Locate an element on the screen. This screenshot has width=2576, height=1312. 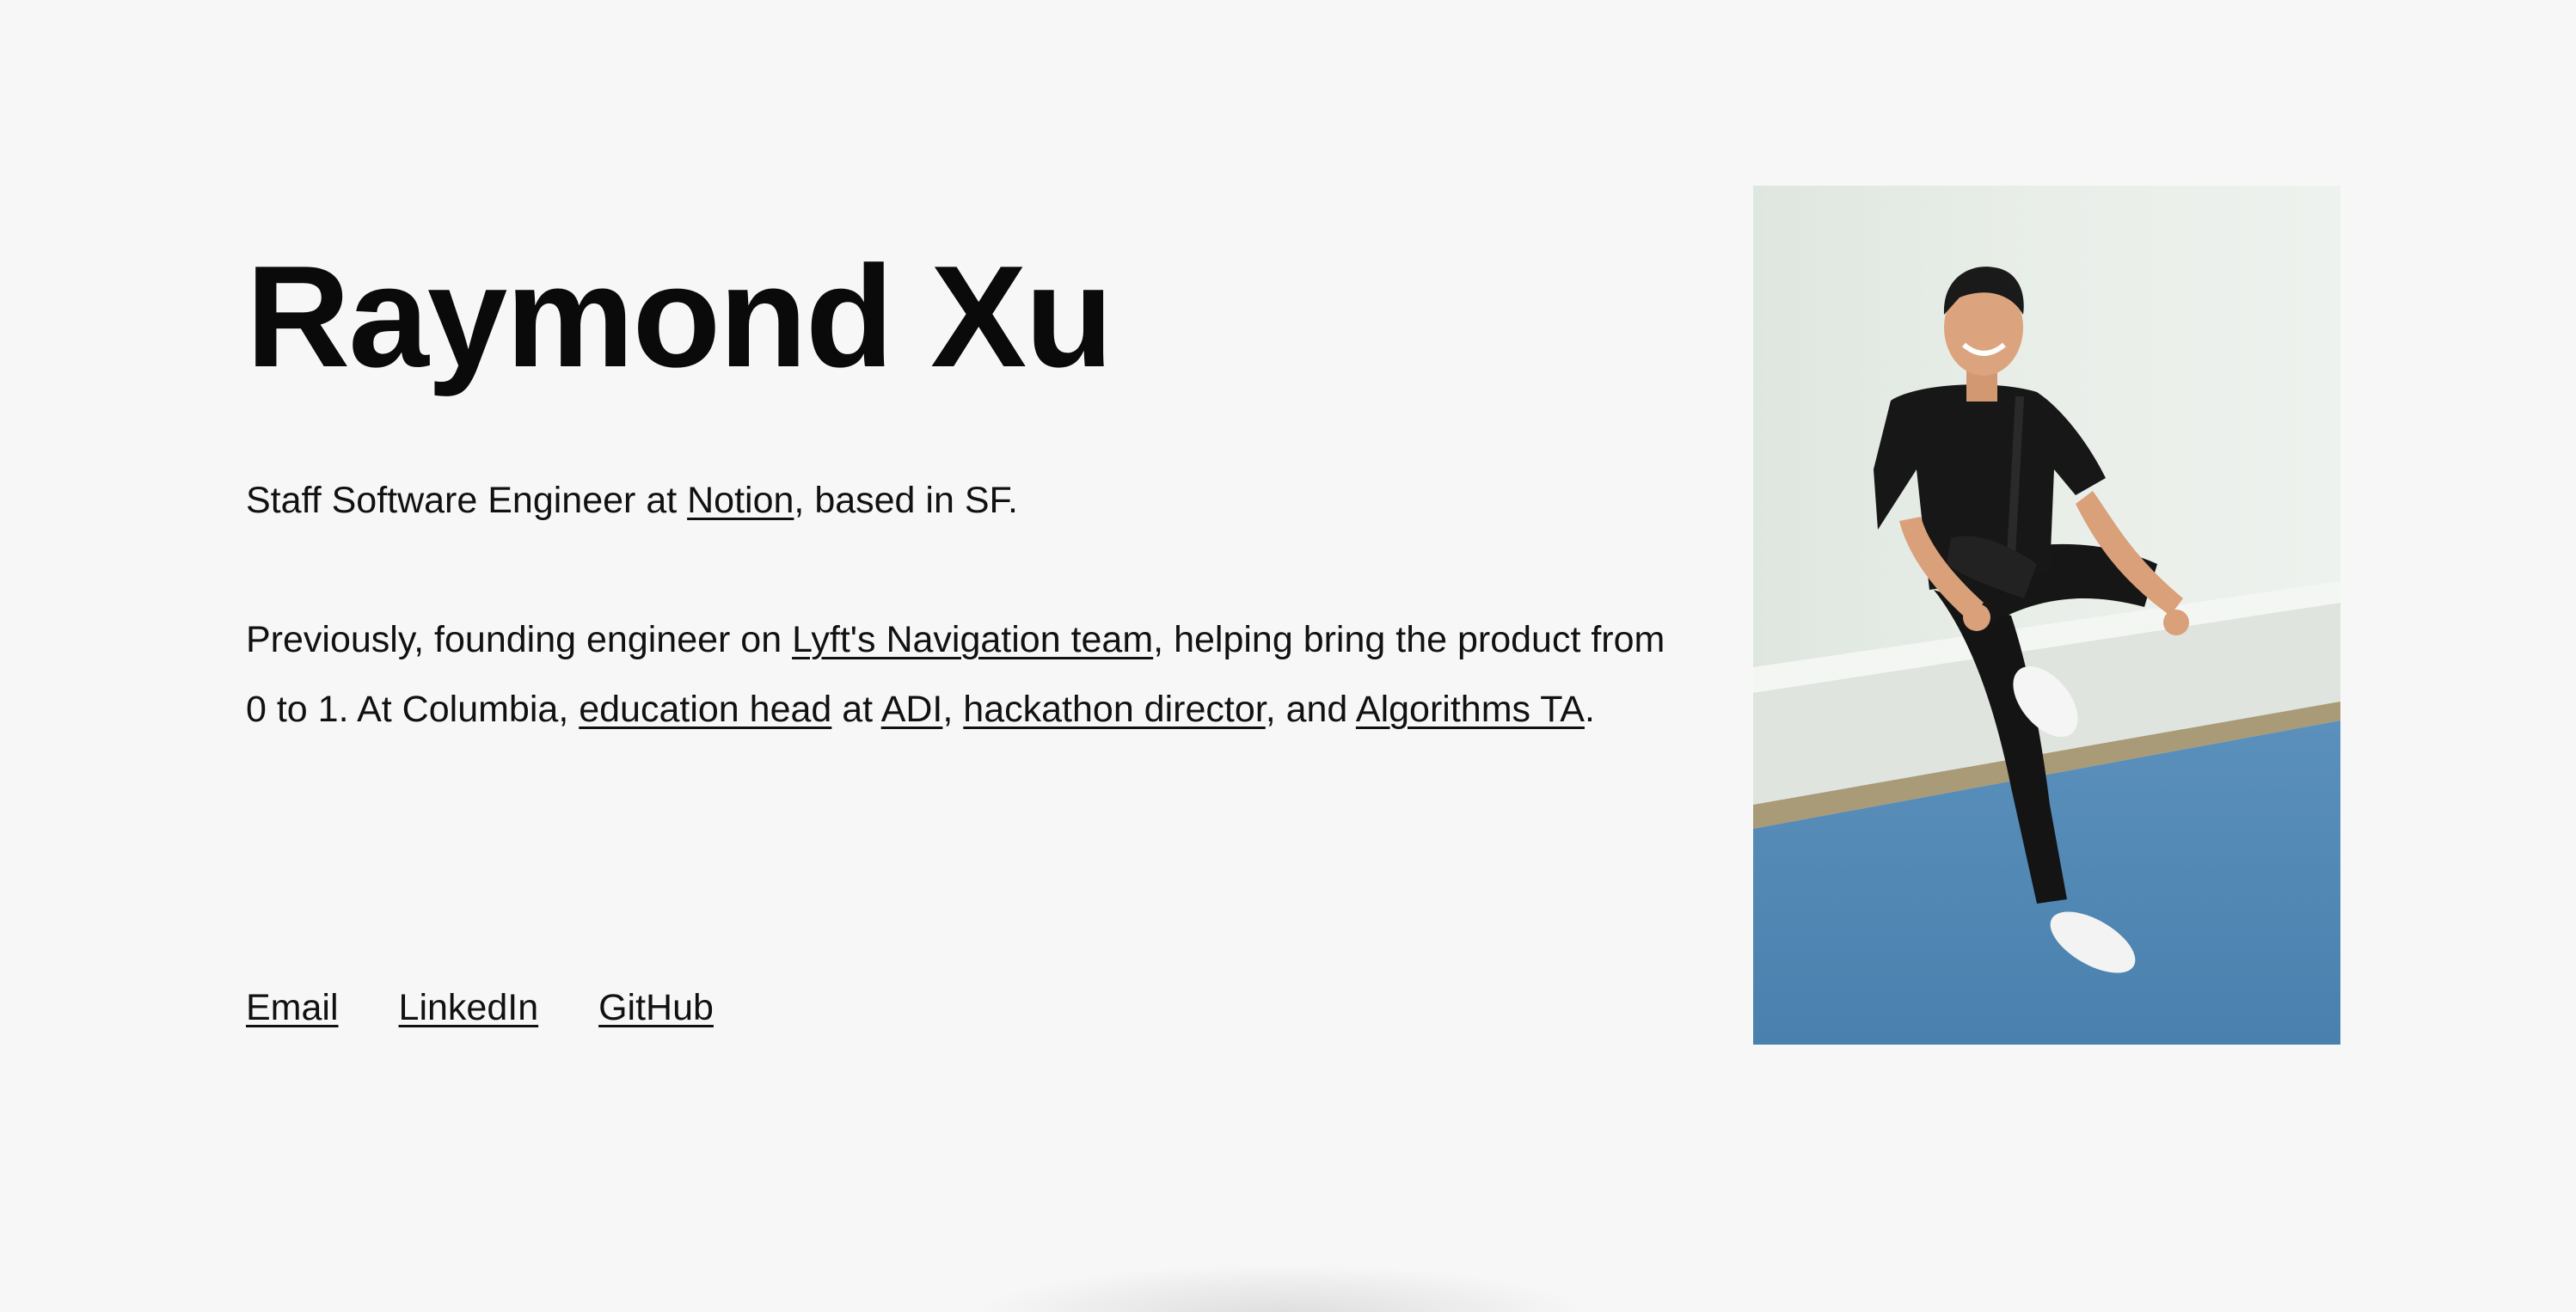
background-text-4: , is located at coordinates (953, 709).